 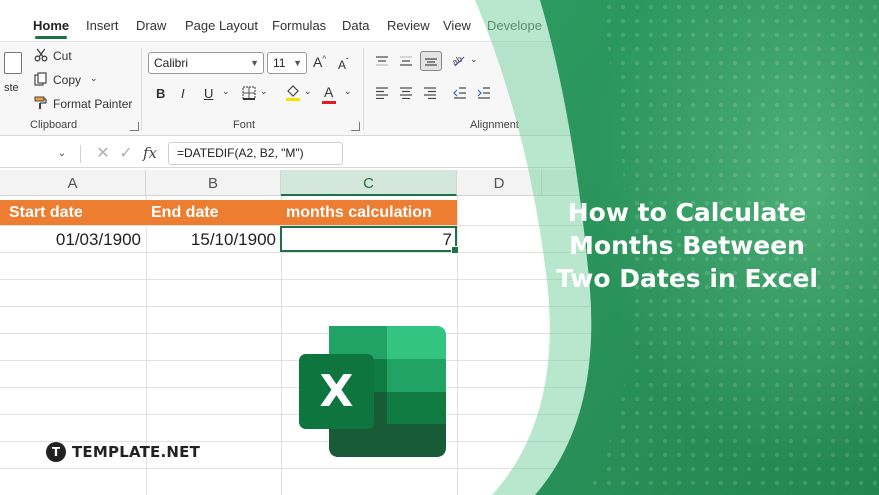 I want to click on copy-icon, so click(x=41, y=79).